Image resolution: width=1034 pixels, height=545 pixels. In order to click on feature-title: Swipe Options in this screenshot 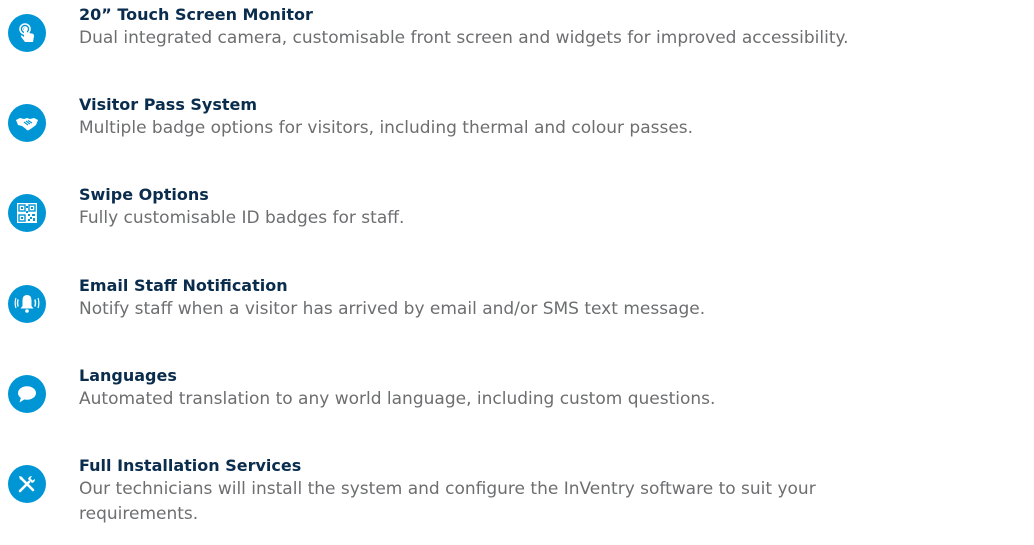, I will do `click(144, 194)`.